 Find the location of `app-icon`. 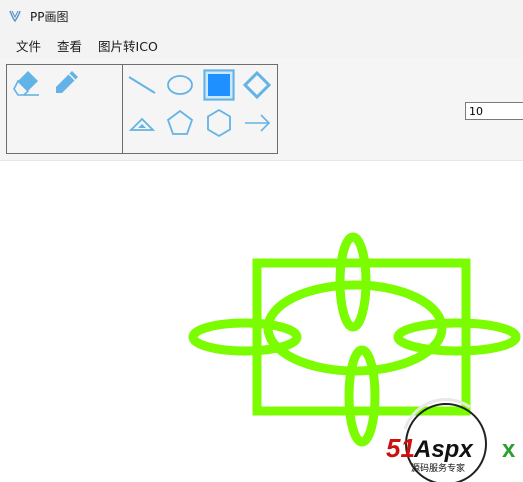

app-icon is located at coordinates (15, 16).